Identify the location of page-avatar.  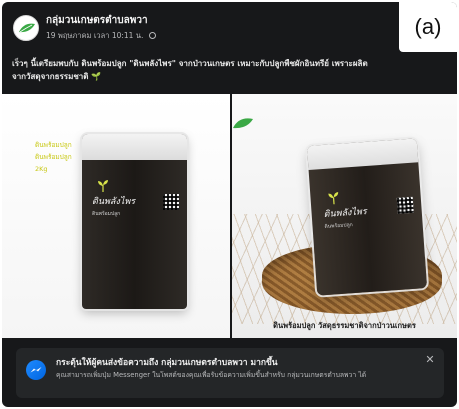
(26, 28).